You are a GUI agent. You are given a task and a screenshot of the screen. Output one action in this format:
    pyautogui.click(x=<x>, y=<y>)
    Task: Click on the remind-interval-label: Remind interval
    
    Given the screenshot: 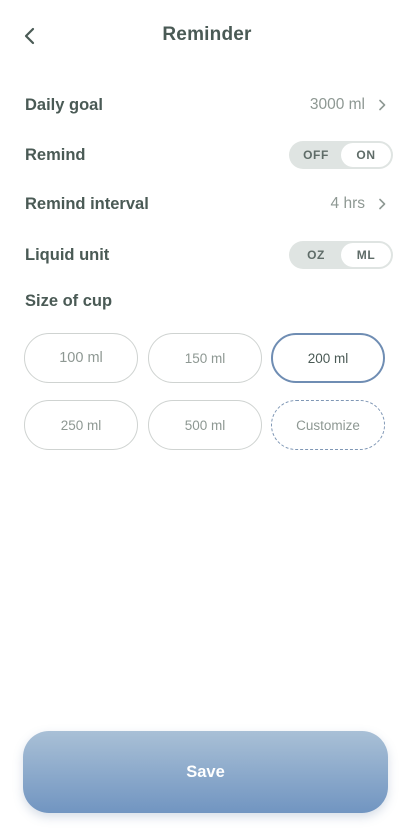 What is the action you would take?
    pyautogui.click(x=87, y=203)
    